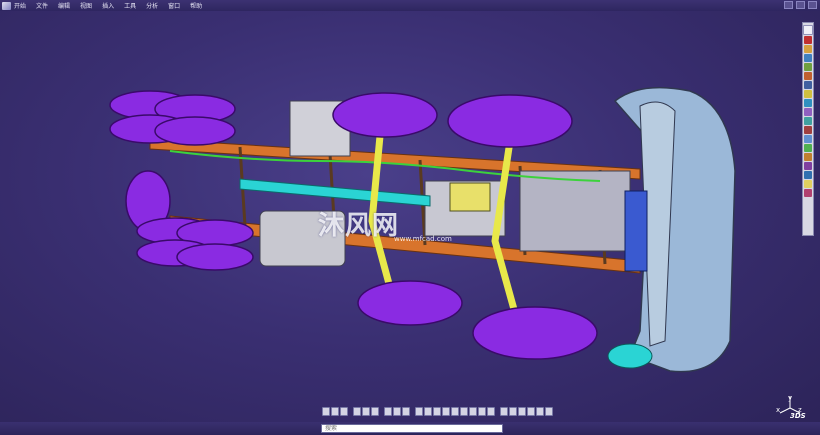 This screenshot has height=435, width=820. Describe the element at coordinates (808, 94) in the screenshot. I see `rib-icon` at that location.